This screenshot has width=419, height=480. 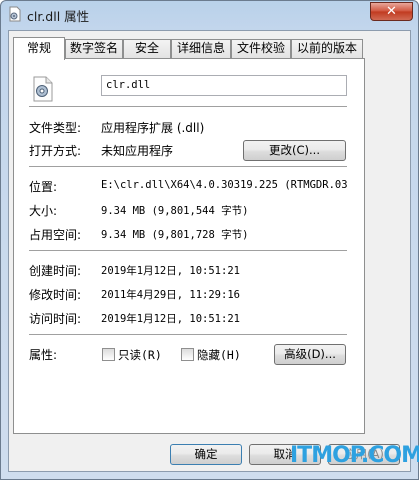 What do you see at coordinates (354, 455) in the screenshot?
I see `watermark-logo: ITMOP.COM` at bounding box center [354, 455].